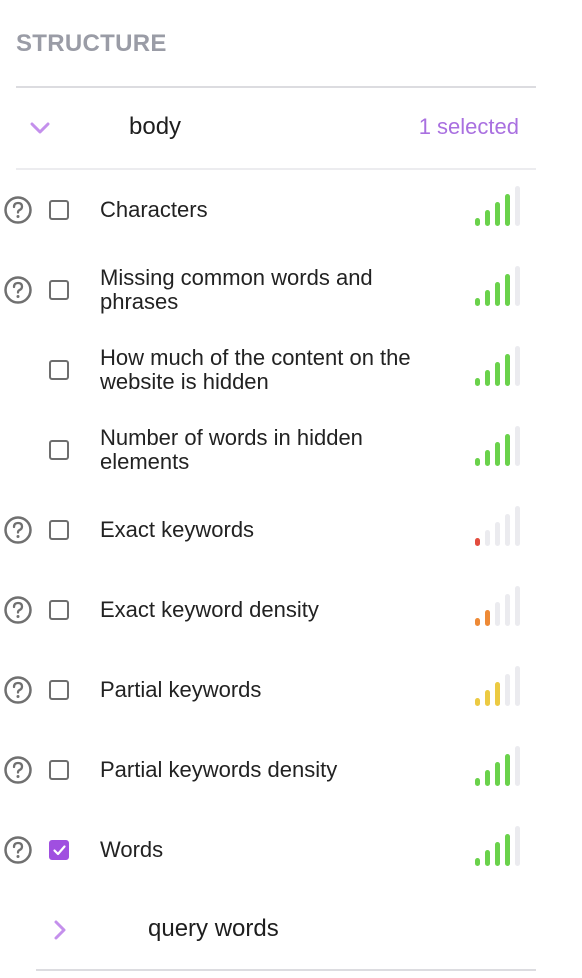 The image size is (582, 978). What do you see at coordinates (270, 690) in the screenshot?
I see `list-item: Partial keywords` at bounding box center [270, 690].